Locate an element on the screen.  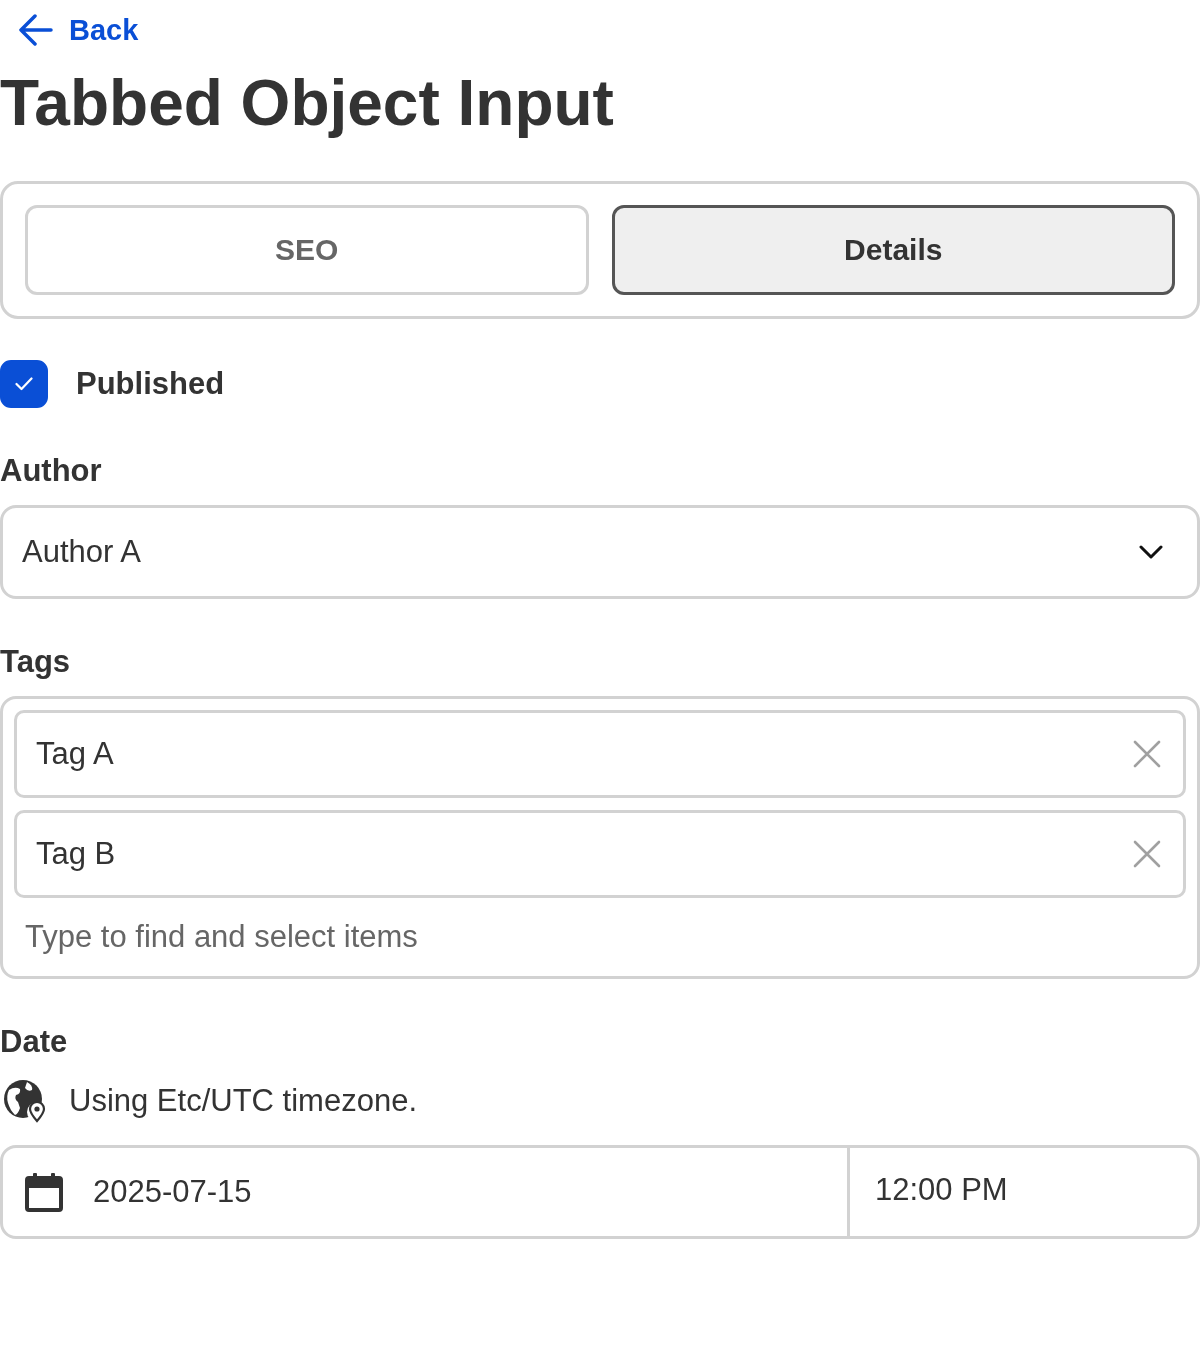
field-label: Tags is located at coordinates (36, 662).